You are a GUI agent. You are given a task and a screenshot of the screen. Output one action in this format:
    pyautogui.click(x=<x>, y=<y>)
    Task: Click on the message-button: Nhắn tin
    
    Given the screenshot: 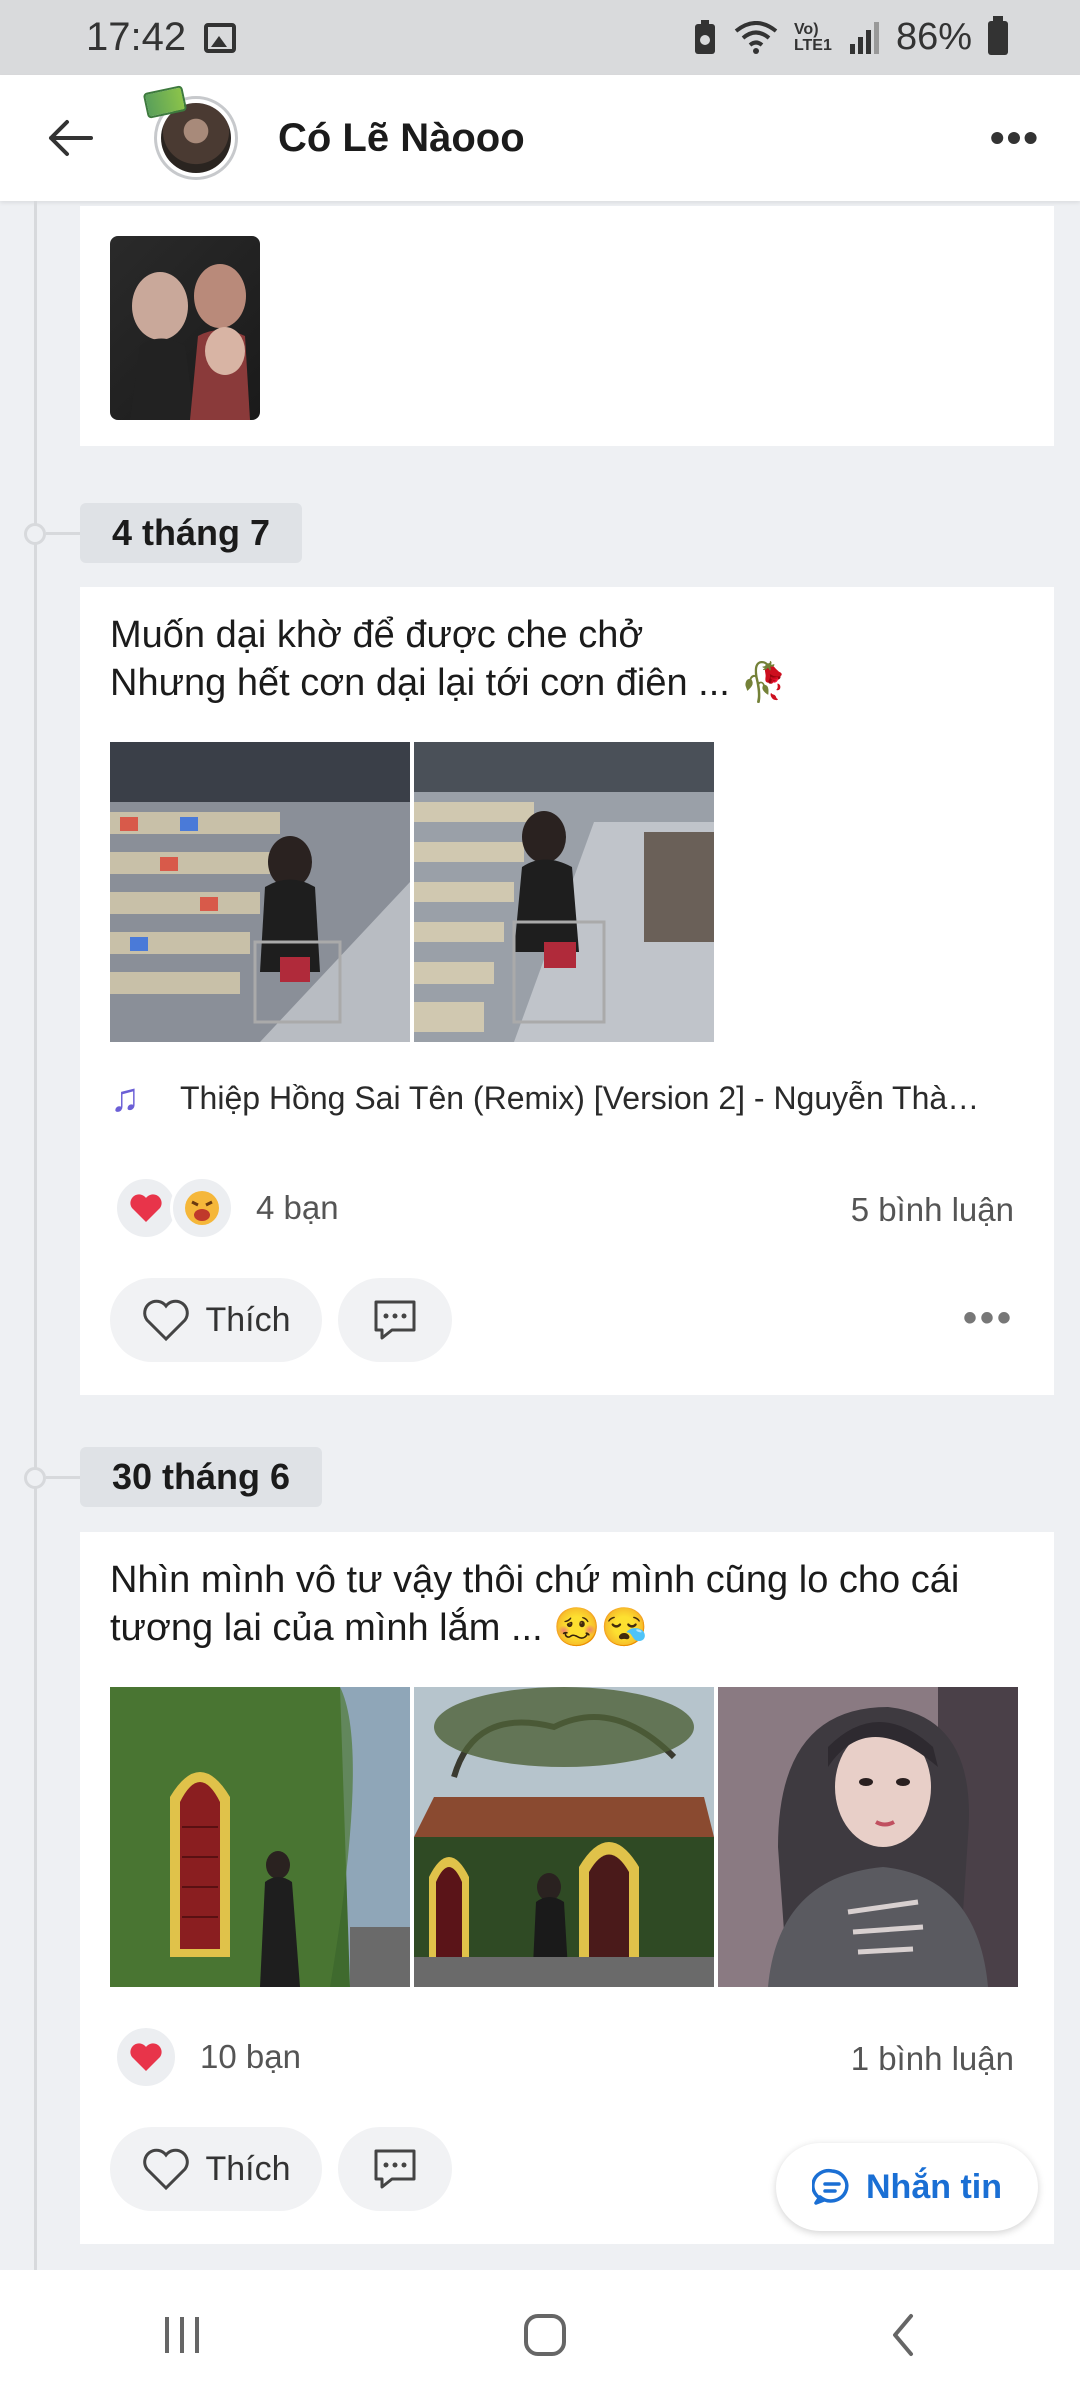 What is the action you would take?
    pyautogui.click(x=907, y=2187)
    